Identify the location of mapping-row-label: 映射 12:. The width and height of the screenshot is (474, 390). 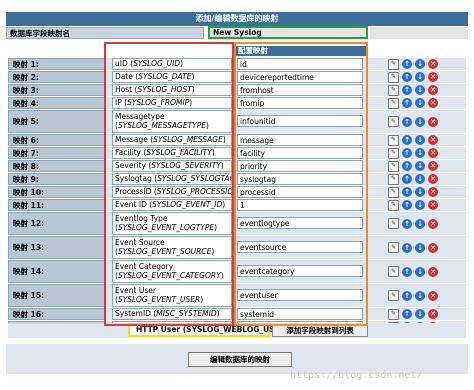
(57, 223).